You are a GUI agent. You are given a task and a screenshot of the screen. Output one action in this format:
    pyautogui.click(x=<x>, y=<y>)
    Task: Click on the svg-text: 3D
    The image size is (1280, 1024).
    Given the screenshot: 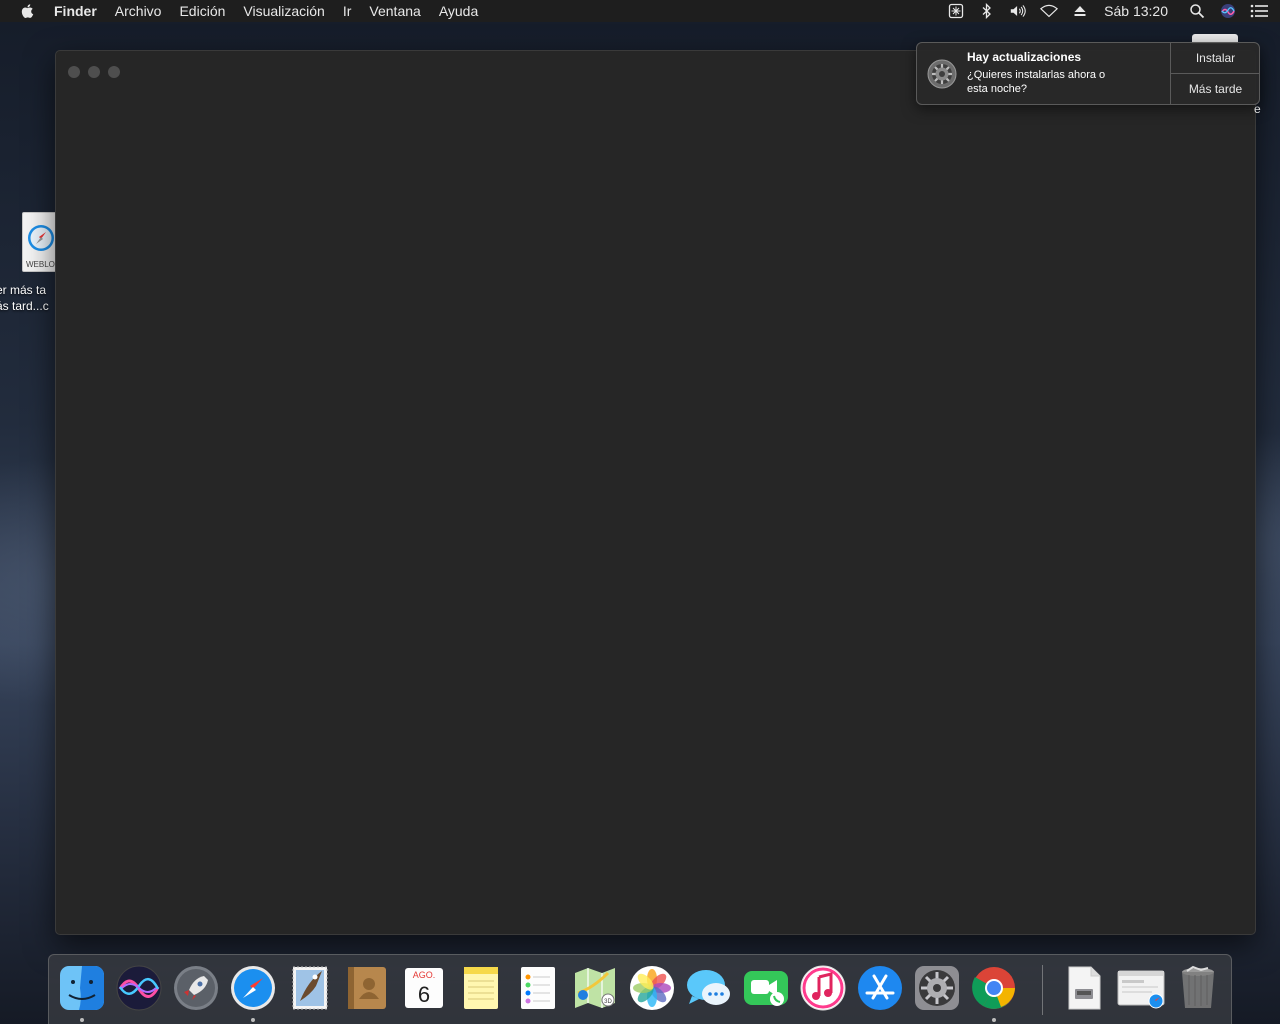 What is the action you would take?
    pyautogui.click(x=608, y=1002)
    